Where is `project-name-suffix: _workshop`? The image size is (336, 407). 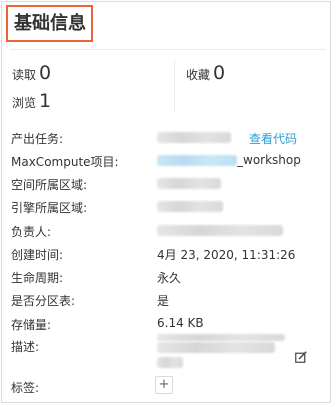
project-name-suffix: _workshop is located at coordinates (269, 160).